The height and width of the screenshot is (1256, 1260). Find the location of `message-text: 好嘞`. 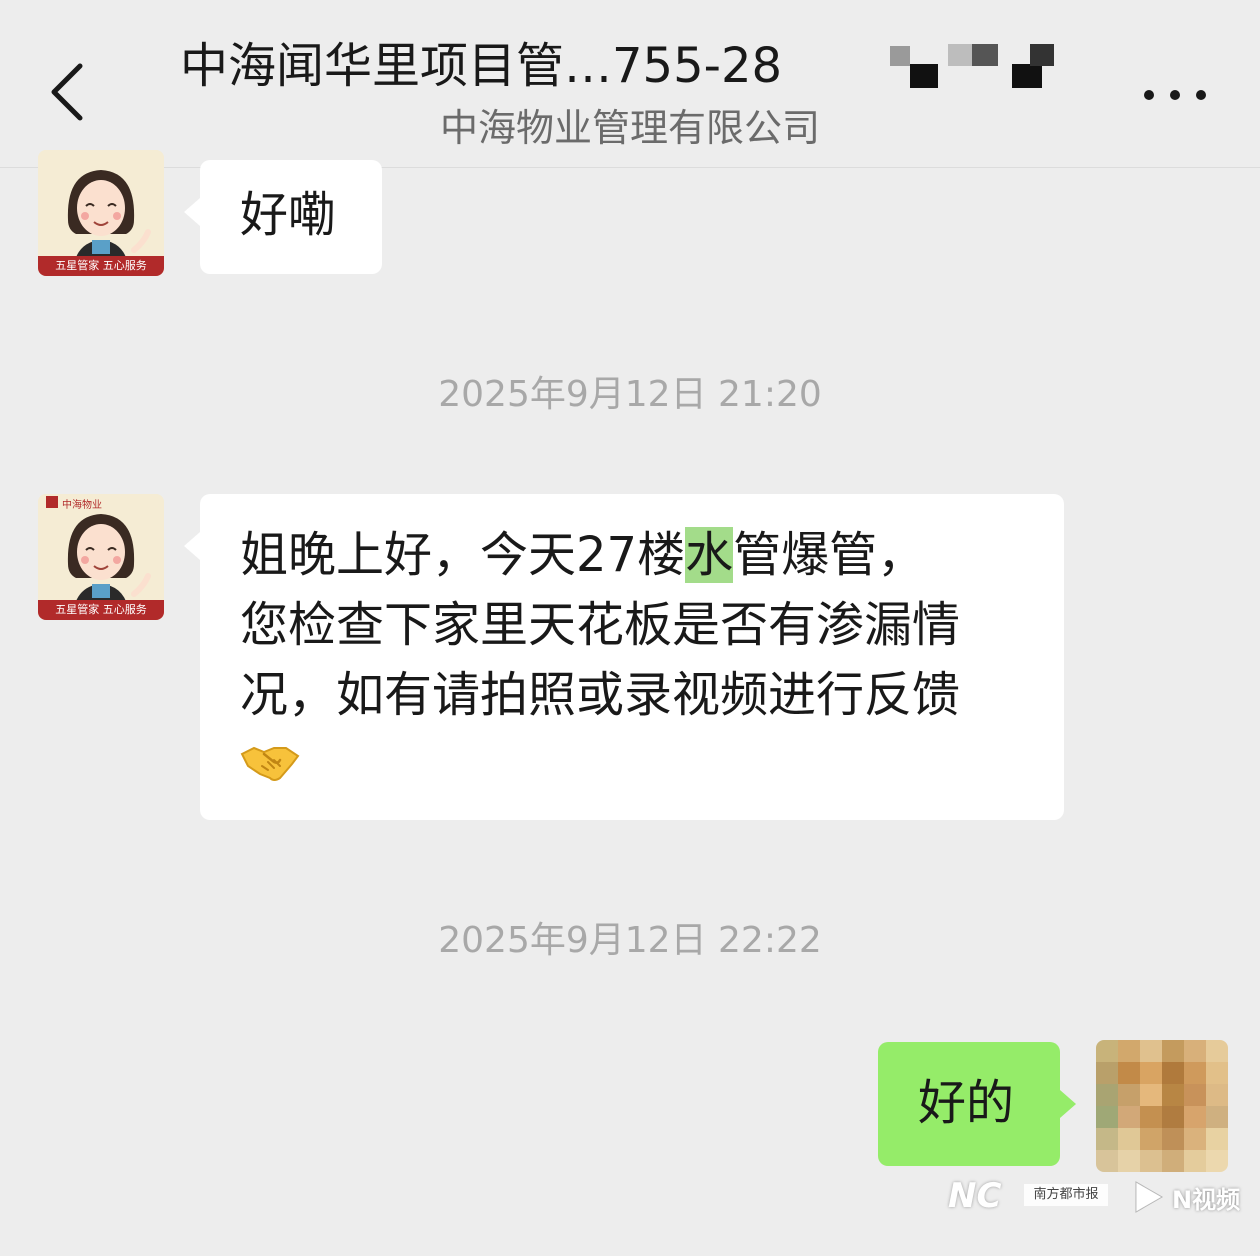

message-text: 好嘞 is located at coordinates (288, 215).